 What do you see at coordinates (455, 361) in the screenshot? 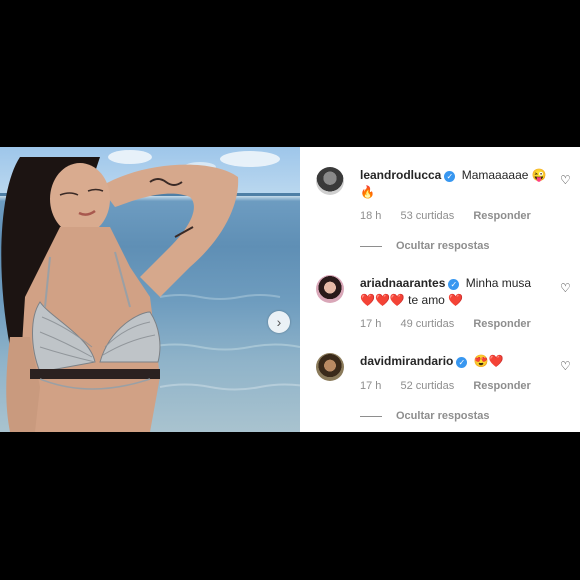
I see `comment-text: davidmirandario ✓ 😍❤️` at bounding box center [455, 361].